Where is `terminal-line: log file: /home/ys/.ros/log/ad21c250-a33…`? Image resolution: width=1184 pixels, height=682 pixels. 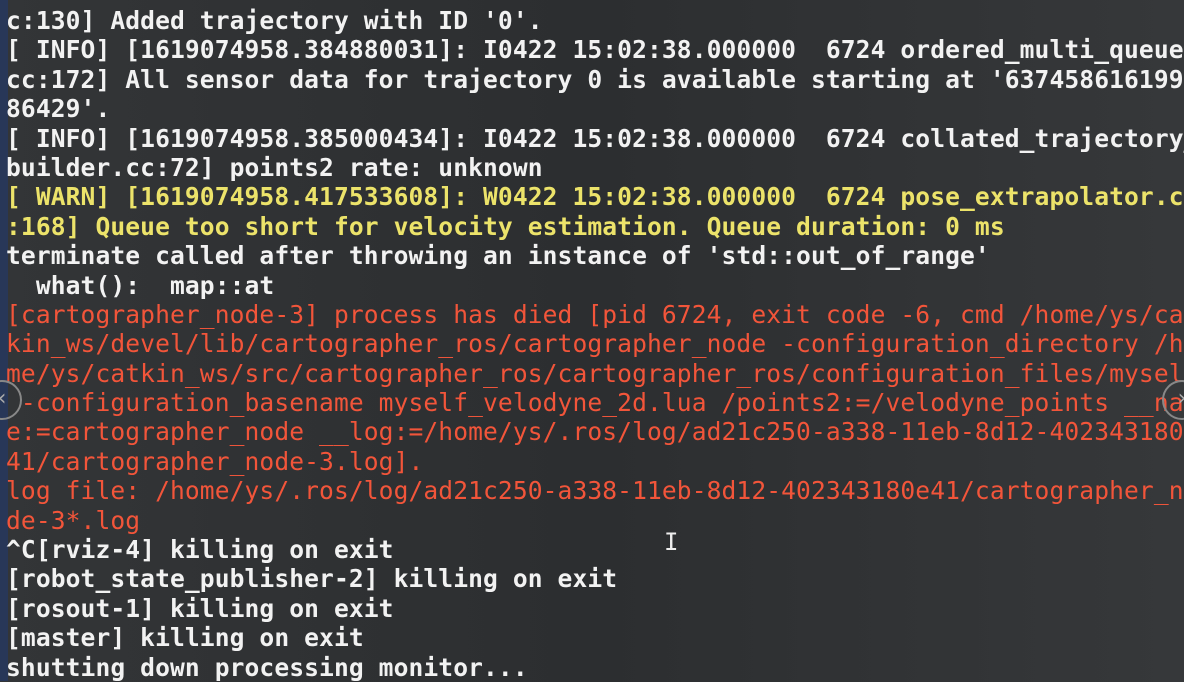 terminal-line: log file: /home/ys/.ros/log/ad21c250-a33… is located at coordinates (595, 491).